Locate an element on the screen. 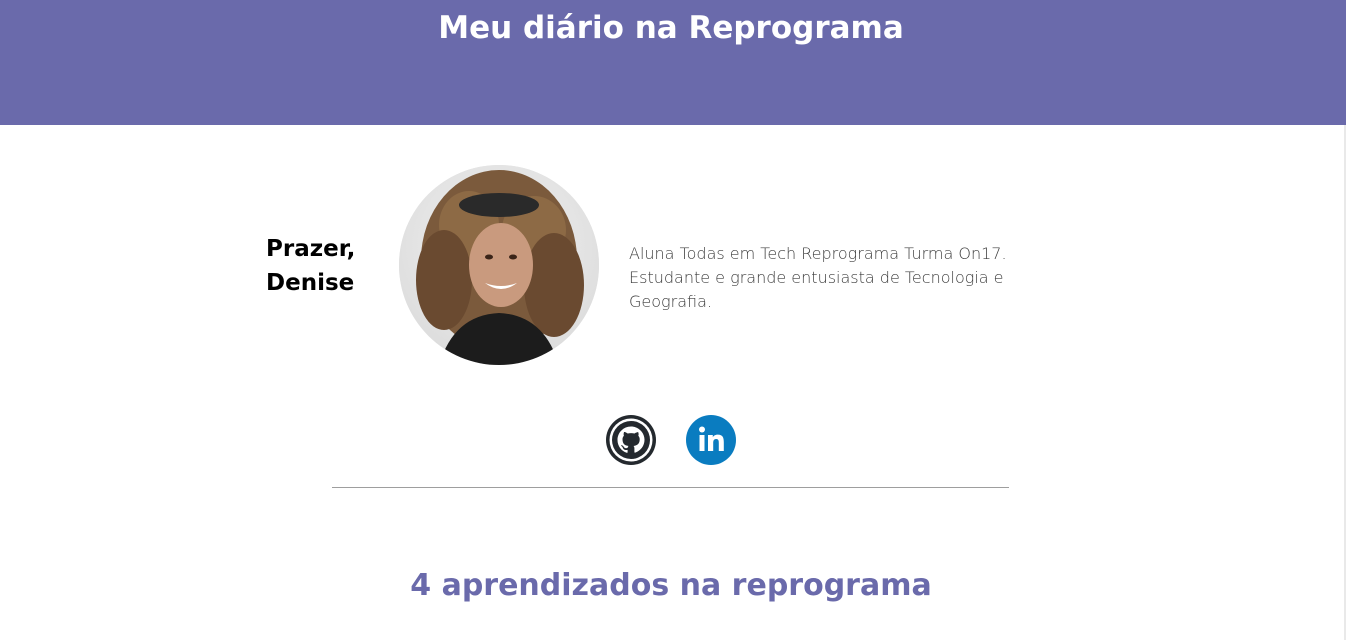  profile-photo-image is located at coordinates (499, 265).